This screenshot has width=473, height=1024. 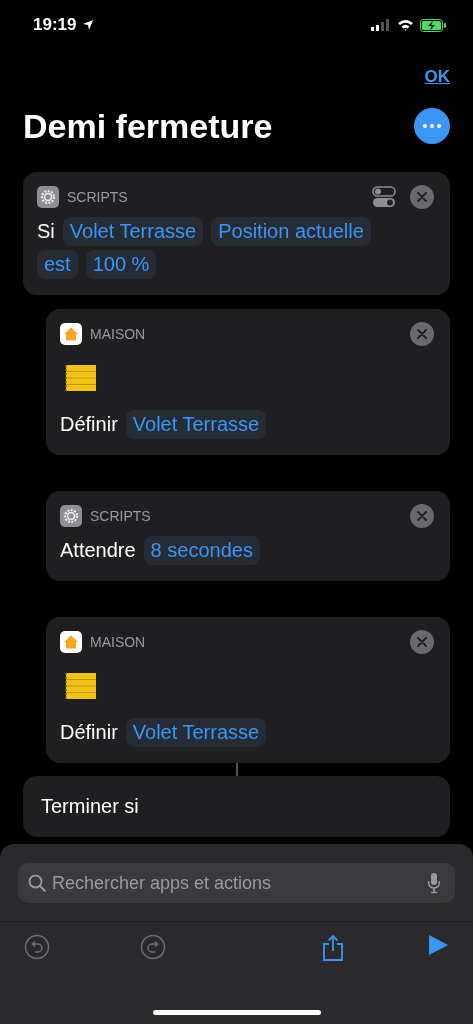 I want to click on more-icon, so click(x=432, y=126).